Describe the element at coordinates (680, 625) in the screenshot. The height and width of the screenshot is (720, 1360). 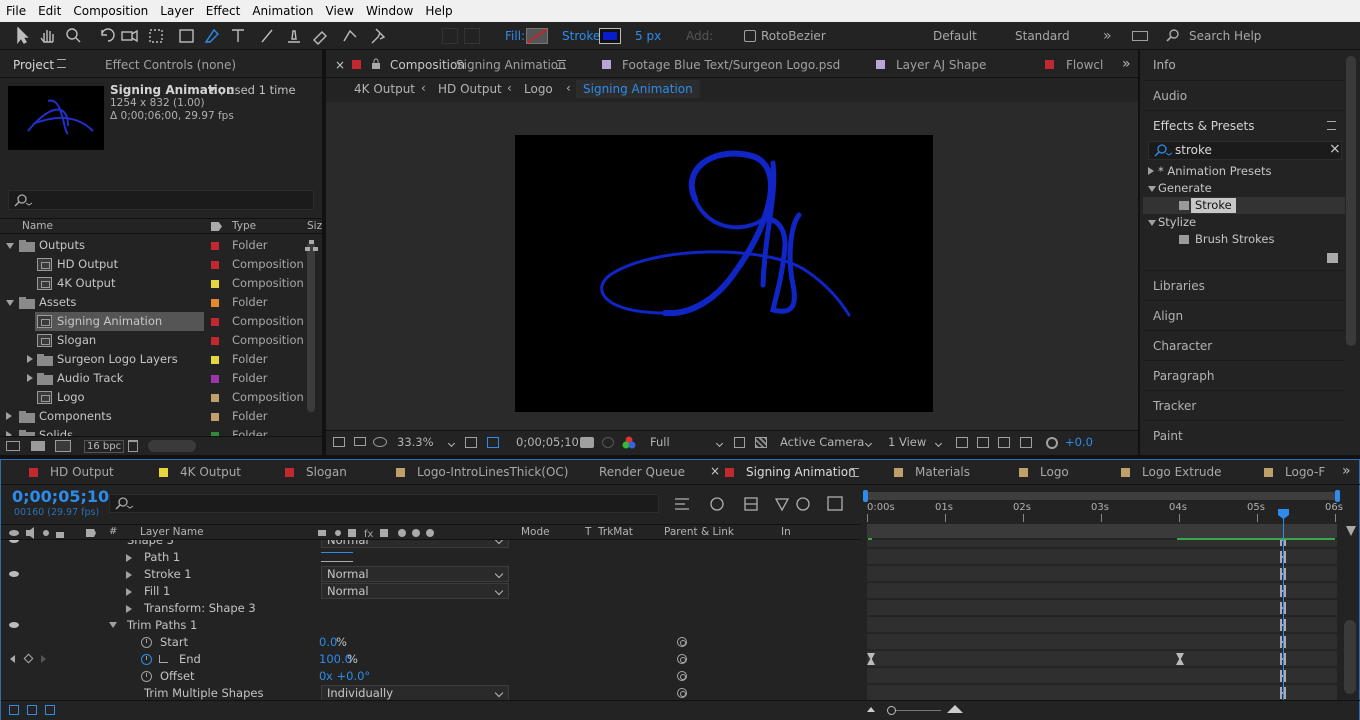
I see `timeline-row: Trim Paths 1` at that location.